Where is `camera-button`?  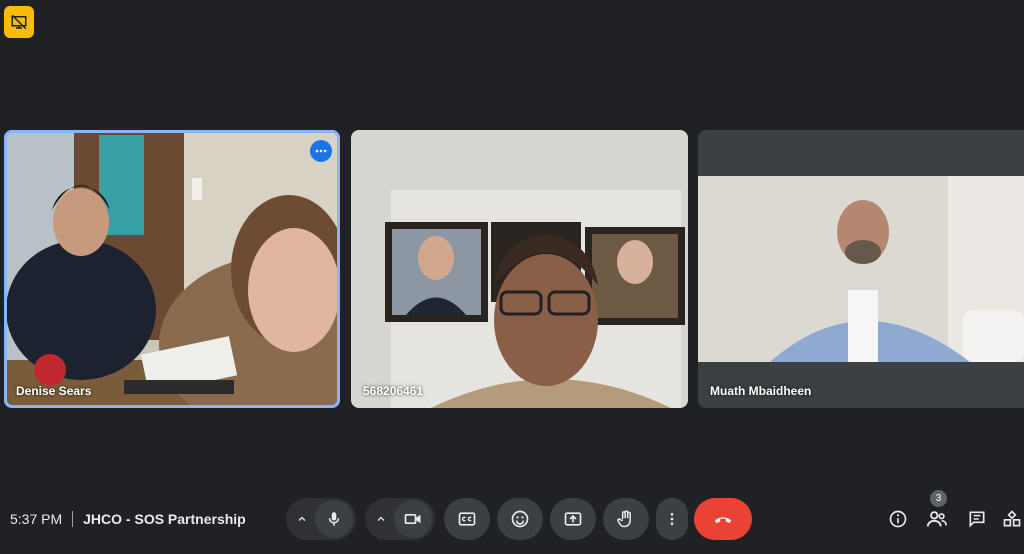
camera-button is located at coordinates (413, 519).